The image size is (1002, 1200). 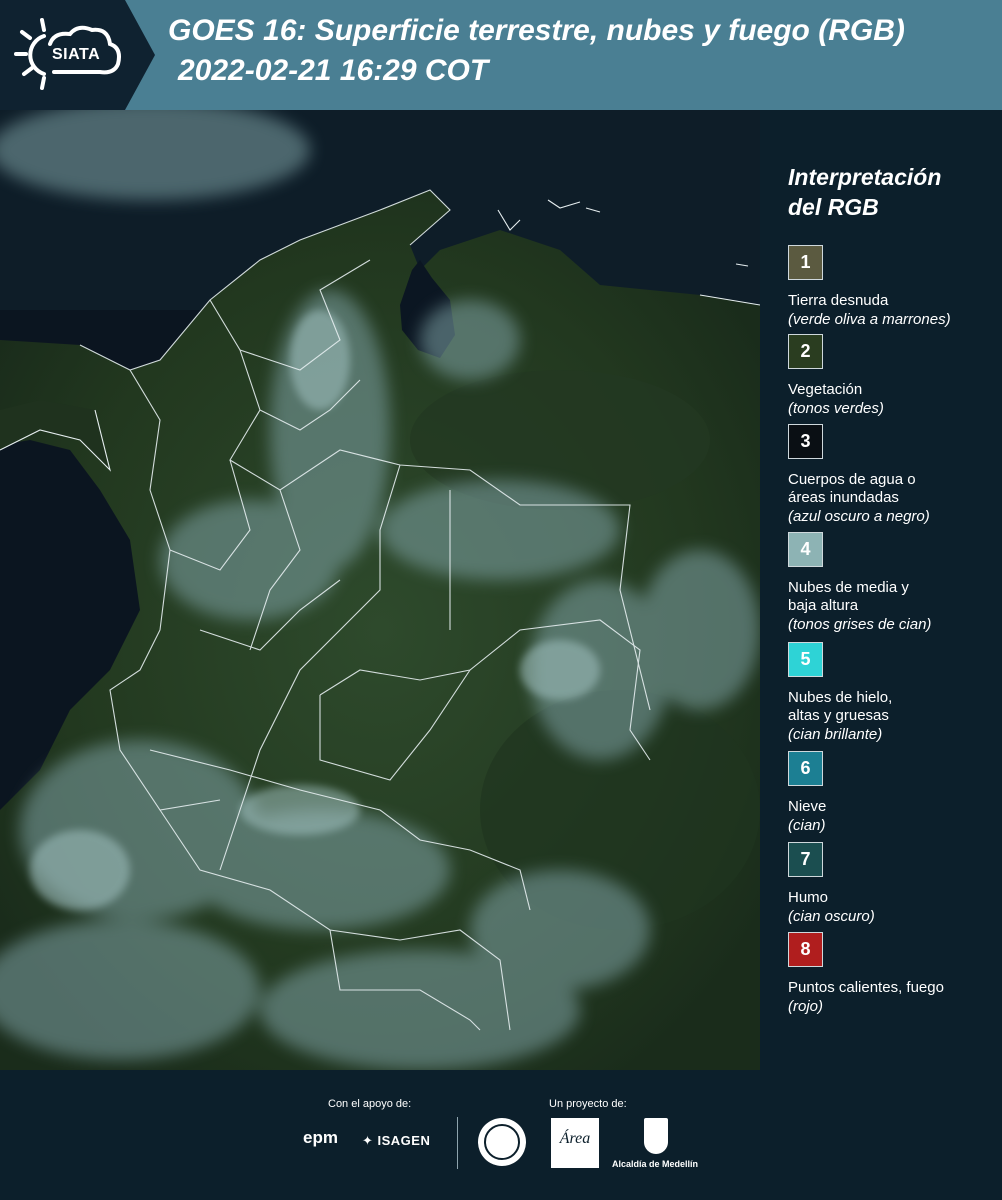 I want to click on legend-item-vegetation: 2 Vegetación (tonos verdes), so click(x=893, y=376).